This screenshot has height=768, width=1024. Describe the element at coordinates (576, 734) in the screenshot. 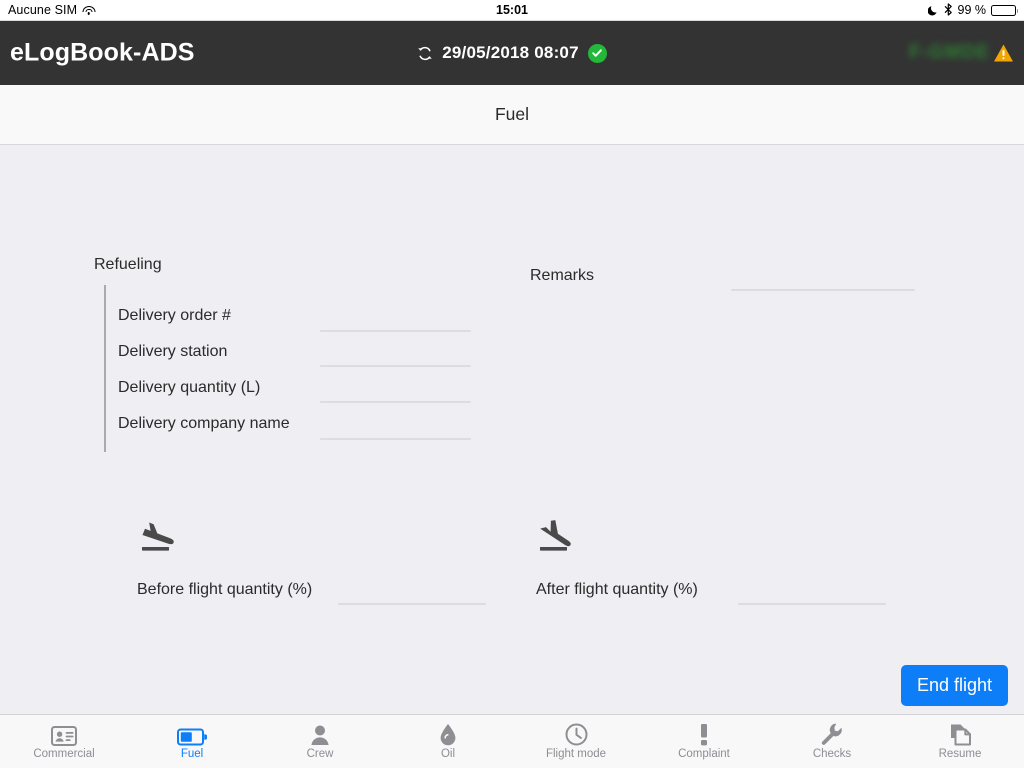

I see `clock-icon` at that location.